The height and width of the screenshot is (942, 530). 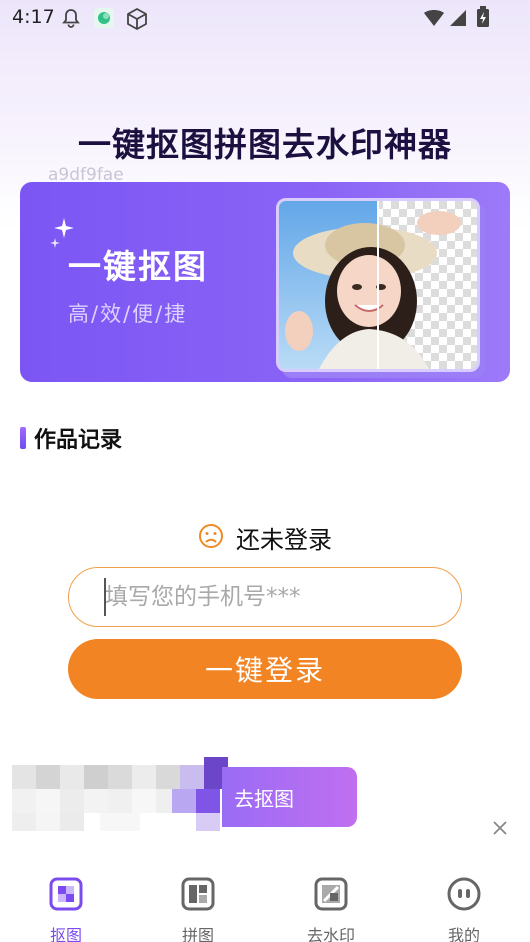 What do you see at coordinates (137, 21) in the screenshot?
I see `cube-icon` at bounding box center [137, 21].